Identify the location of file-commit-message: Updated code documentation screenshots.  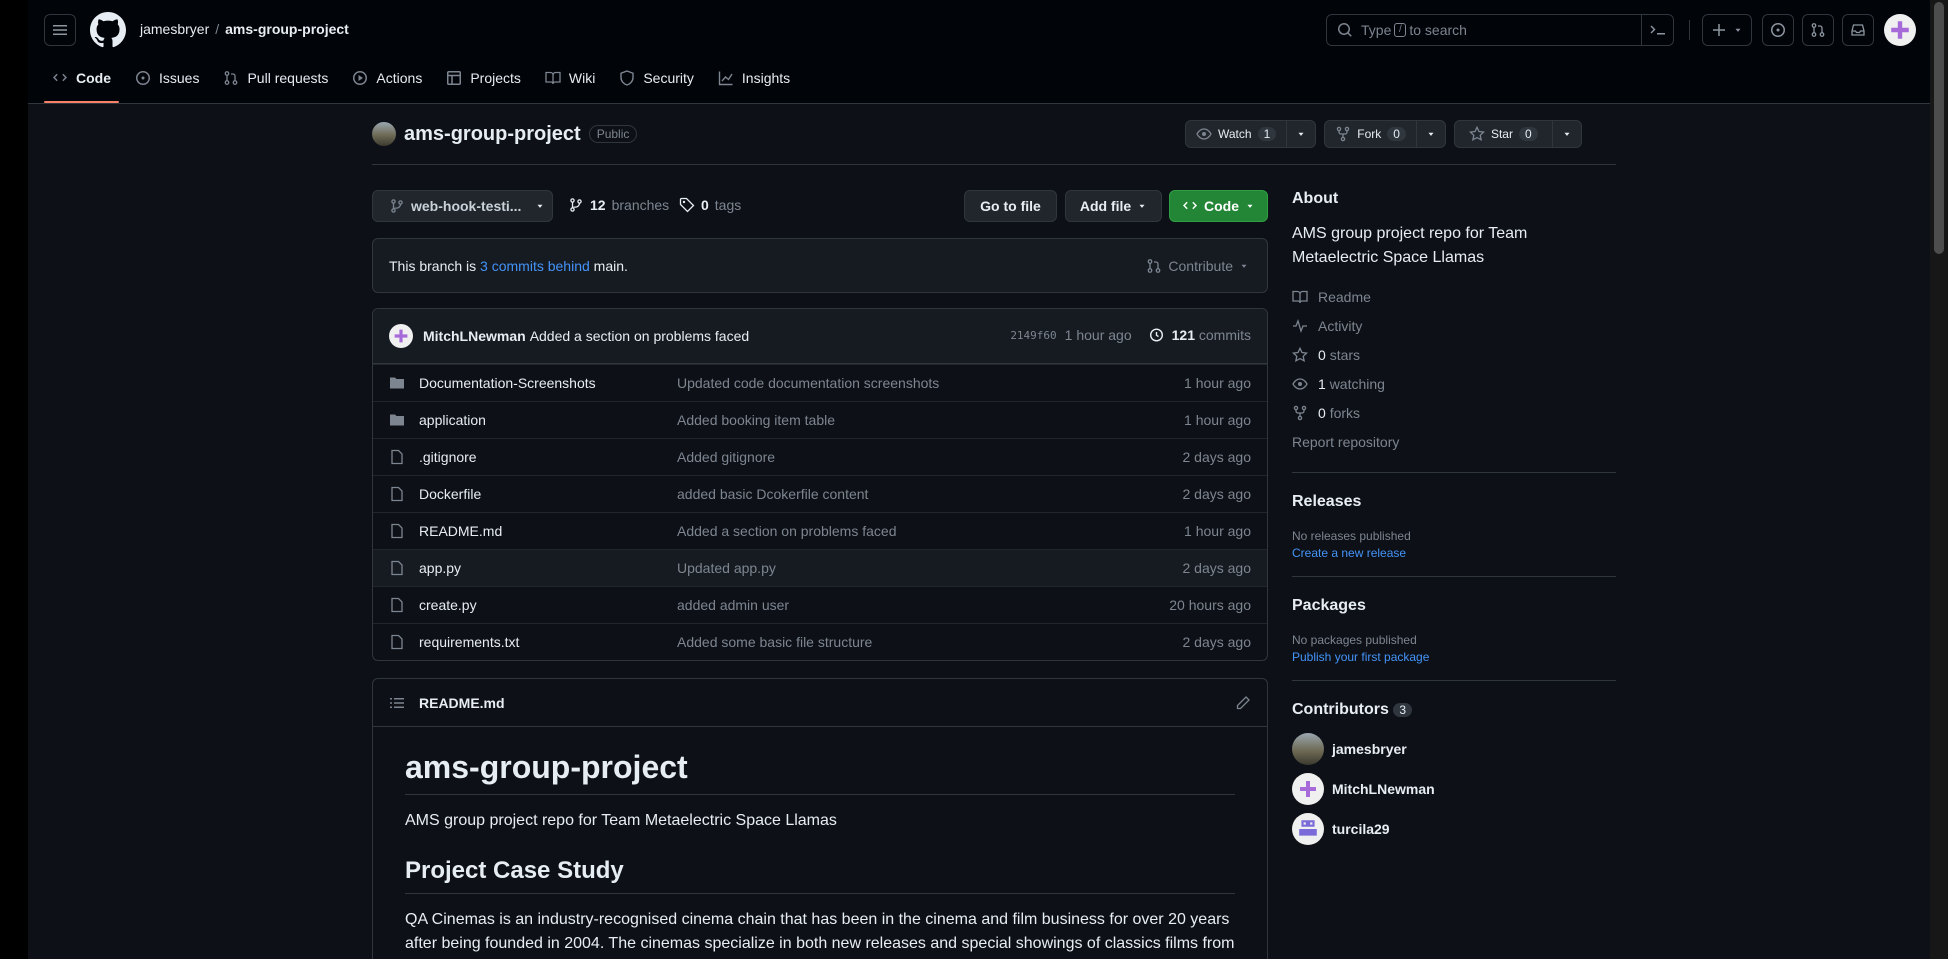
(972, 383).